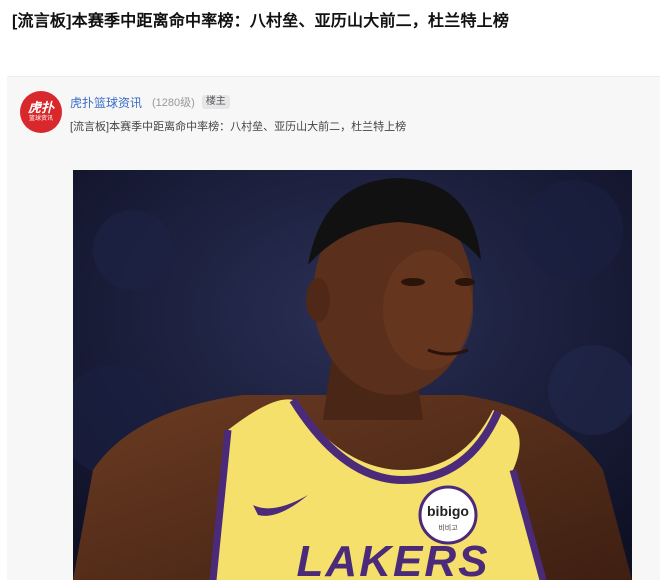  What do you see at coordinates (393, 558) in the screenshot?
I see `jersey-team-text: LAKERS` at bounding box center [393, 558].